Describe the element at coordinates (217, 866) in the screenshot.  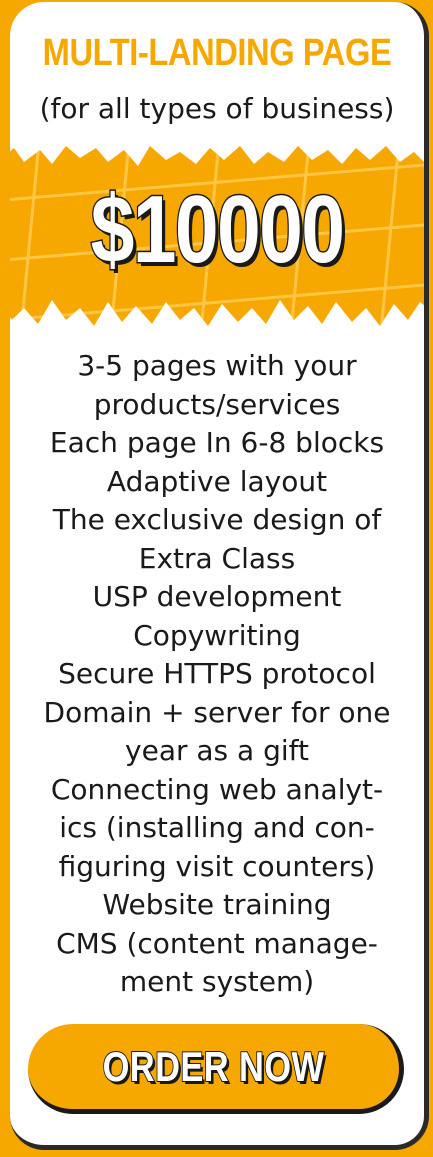
I see `feature-item: figuring visit counters)` at that location.